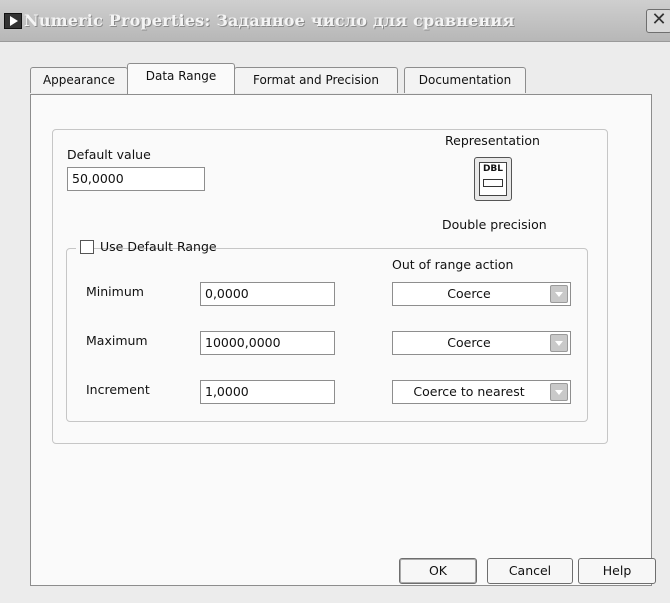 The image size is (670, 603). I want to click on representation-badge: DBL, so click(493, 169).